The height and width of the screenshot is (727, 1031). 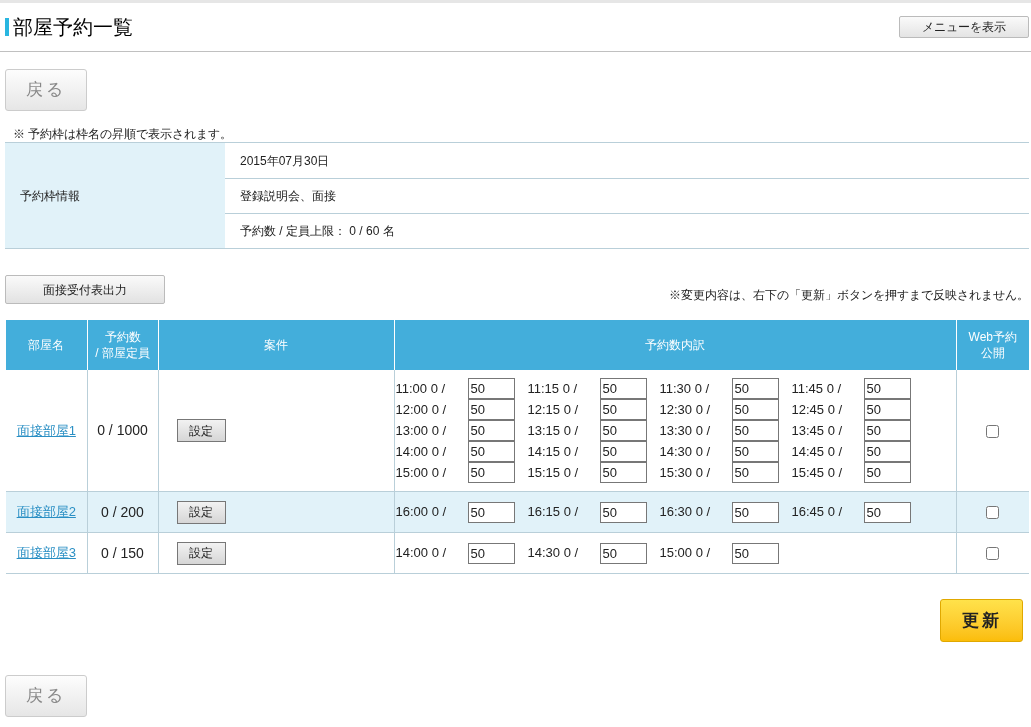 What do you see at coordinates (46, 430) in the screenshot?
I see `room-link: 面接部屋1` at bounding box center [46, 430].